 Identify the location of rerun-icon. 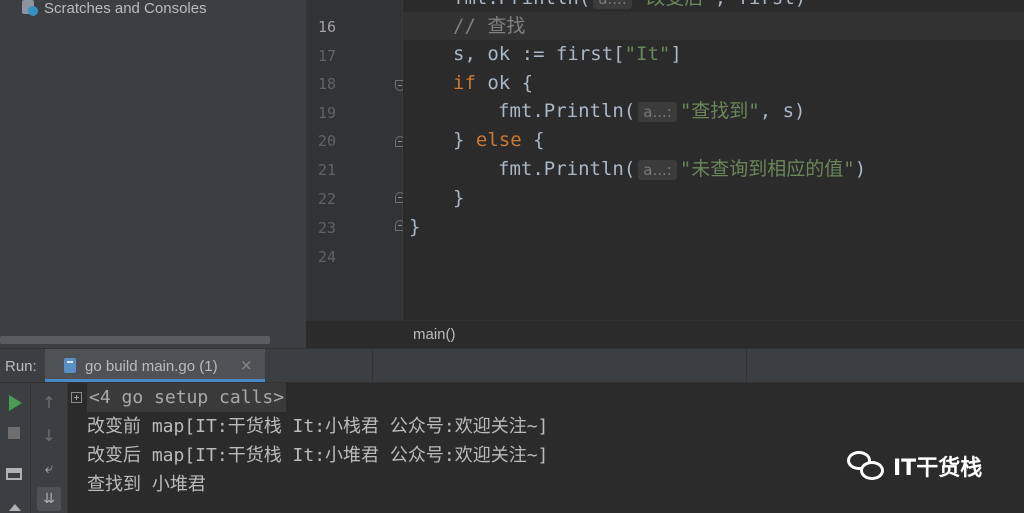
(15, 403).